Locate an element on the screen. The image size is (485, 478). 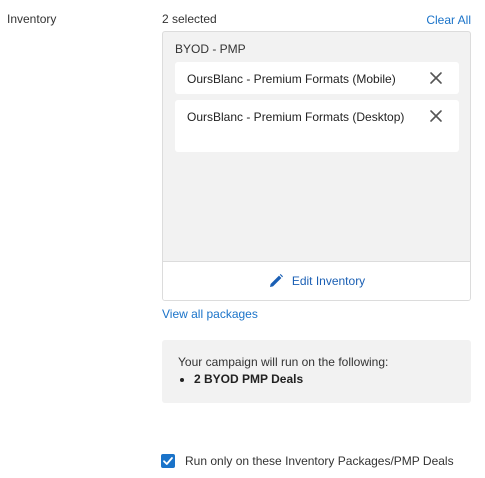
selected-package-chip: OursBlanc - Premium Formats (Mobile) is located at coordinates (317, 78).